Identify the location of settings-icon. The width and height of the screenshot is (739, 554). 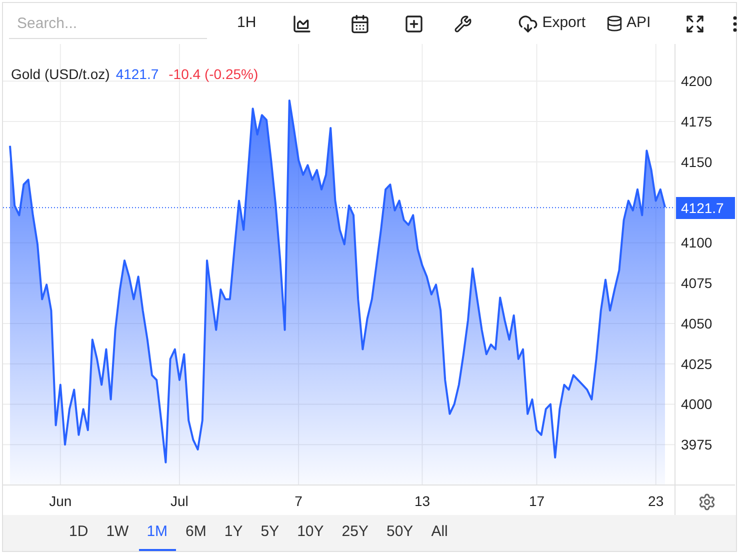
(707, 502).